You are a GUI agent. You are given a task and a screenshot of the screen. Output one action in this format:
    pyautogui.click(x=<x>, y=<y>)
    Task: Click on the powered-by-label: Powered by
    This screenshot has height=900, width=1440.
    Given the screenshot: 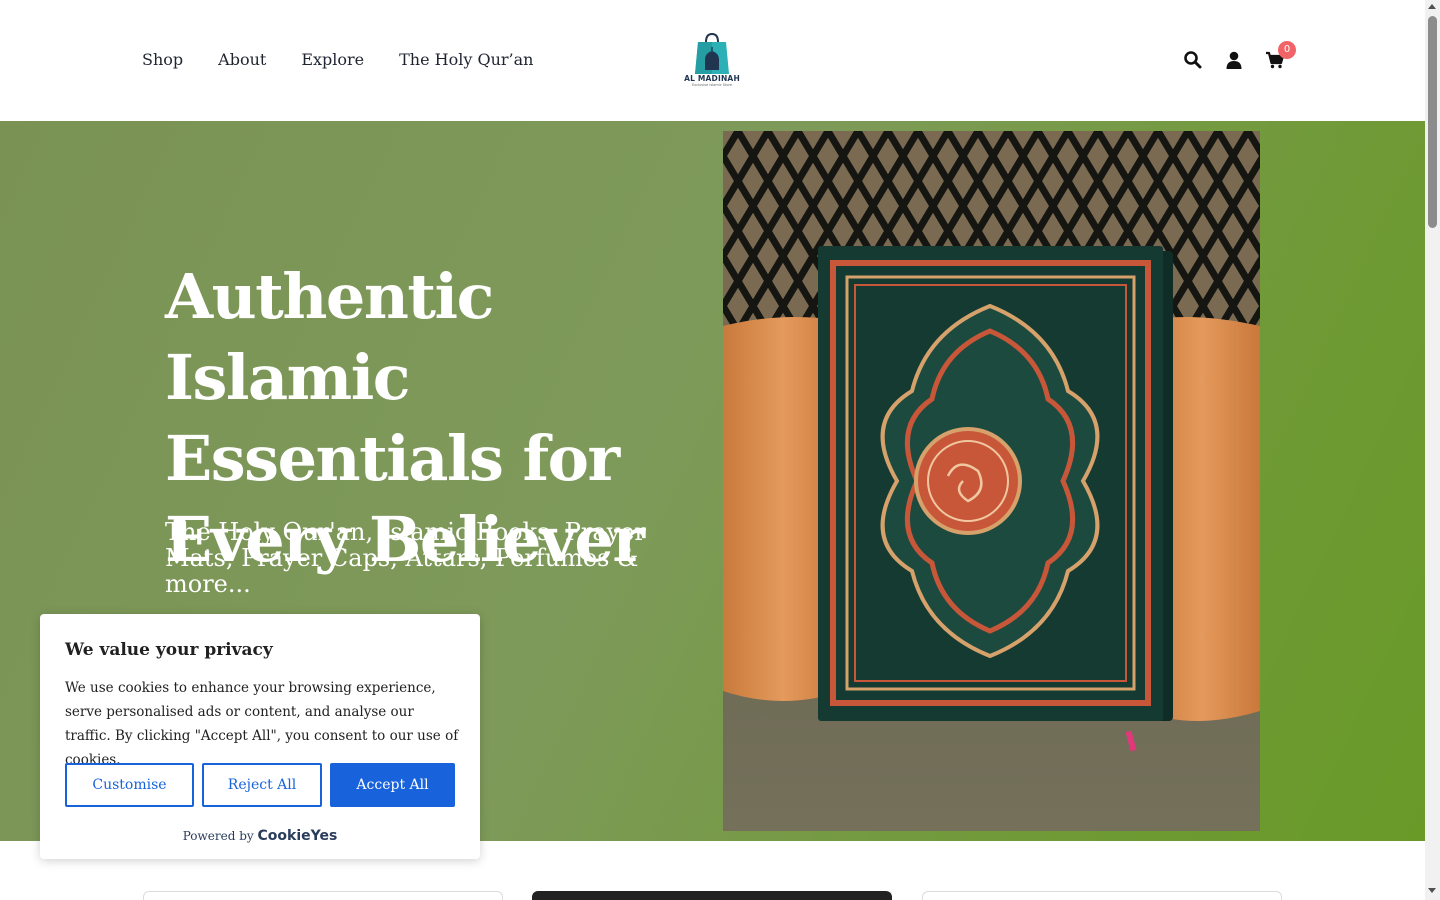 What is the action you would take?
    pyautogui.click(x=218, y=836)
    